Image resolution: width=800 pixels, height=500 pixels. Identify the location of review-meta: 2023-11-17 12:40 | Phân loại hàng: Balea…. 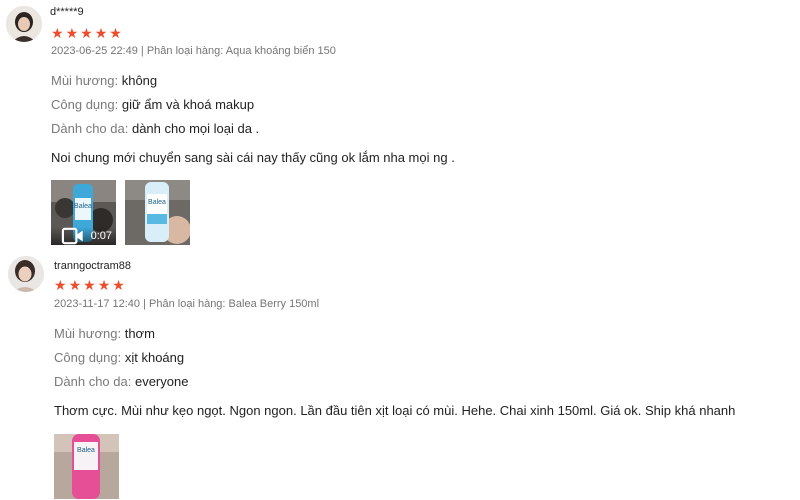
(186, 304).